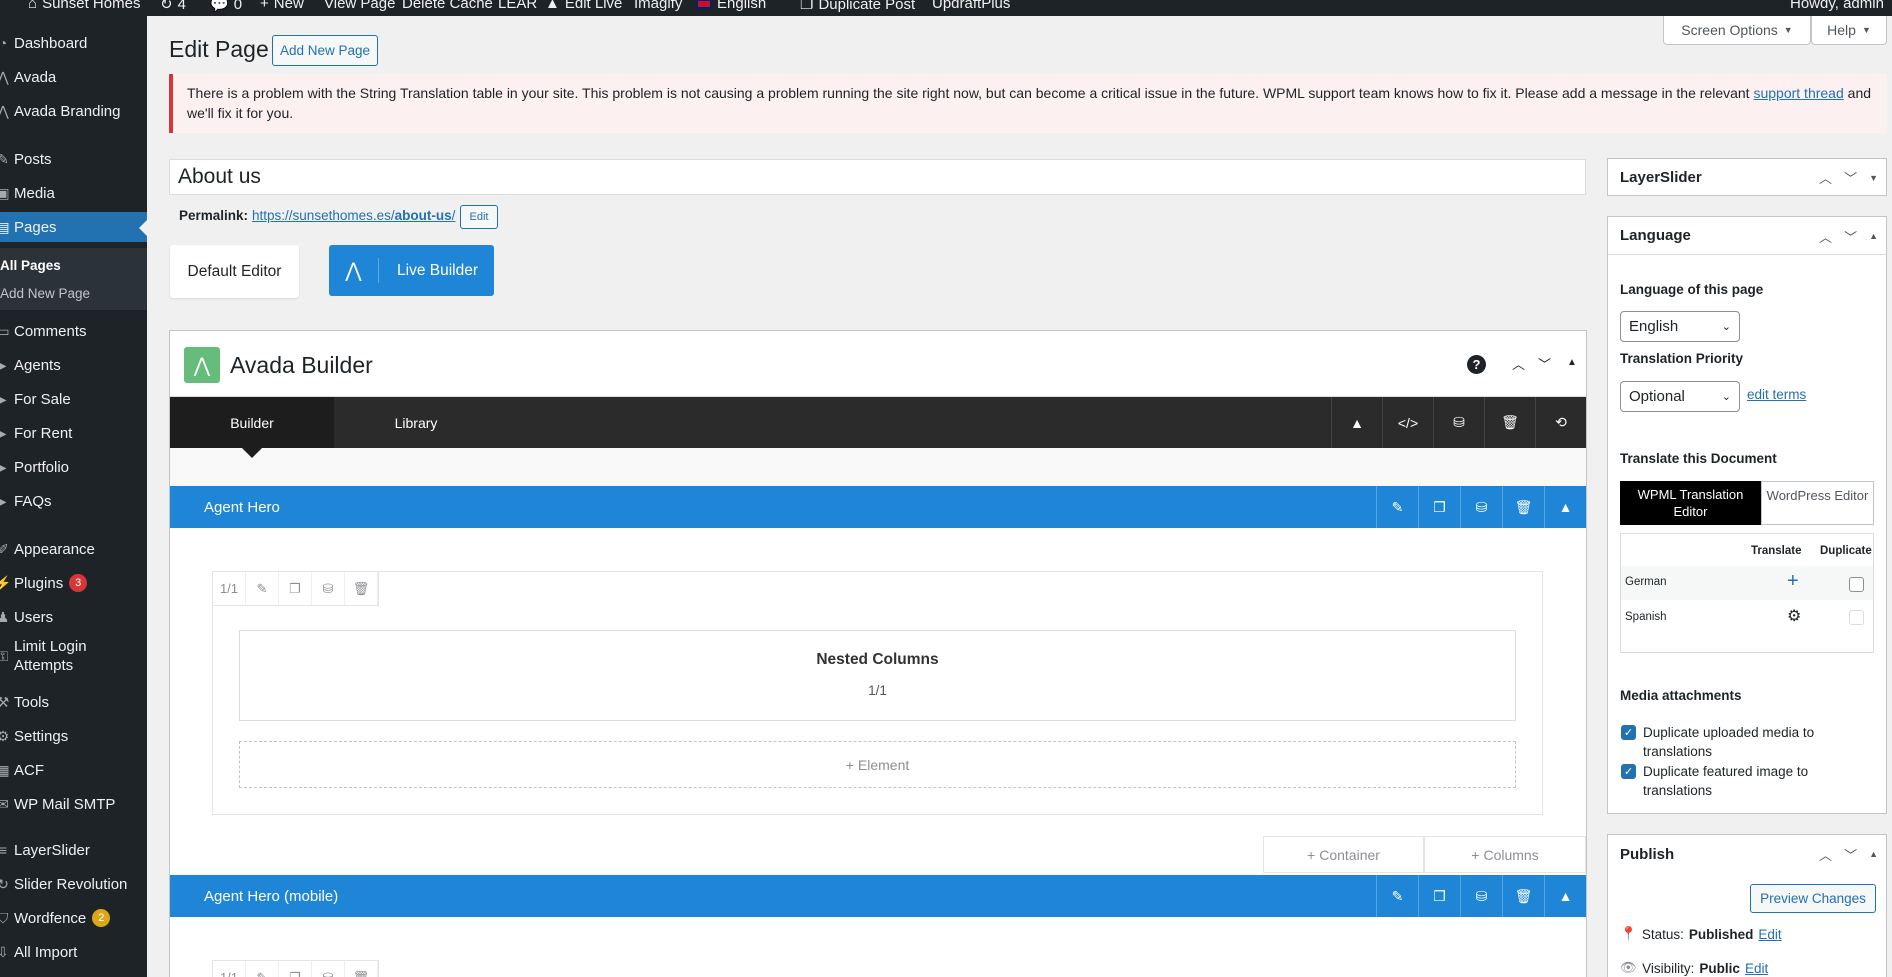 This screenshot has width=1892, height=977. What do you see at coordinates (73, 111) in the screenshot?
I see `sidebar-item-avada-branding: ⋀ Avada Branding` at bounding box center [73, 111].